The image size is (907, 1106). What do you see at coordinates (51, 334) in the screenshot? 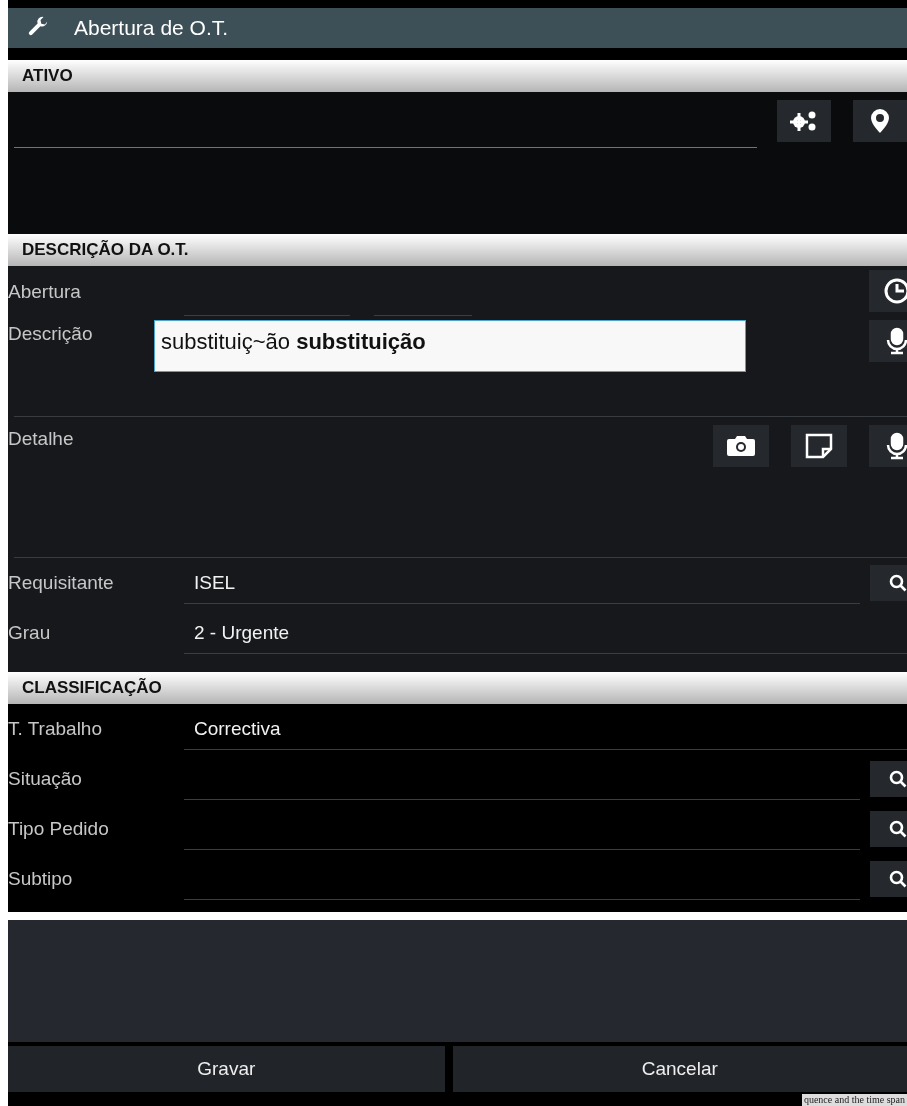
I see `field-label: Descrição` at bounding box center [51, 334].